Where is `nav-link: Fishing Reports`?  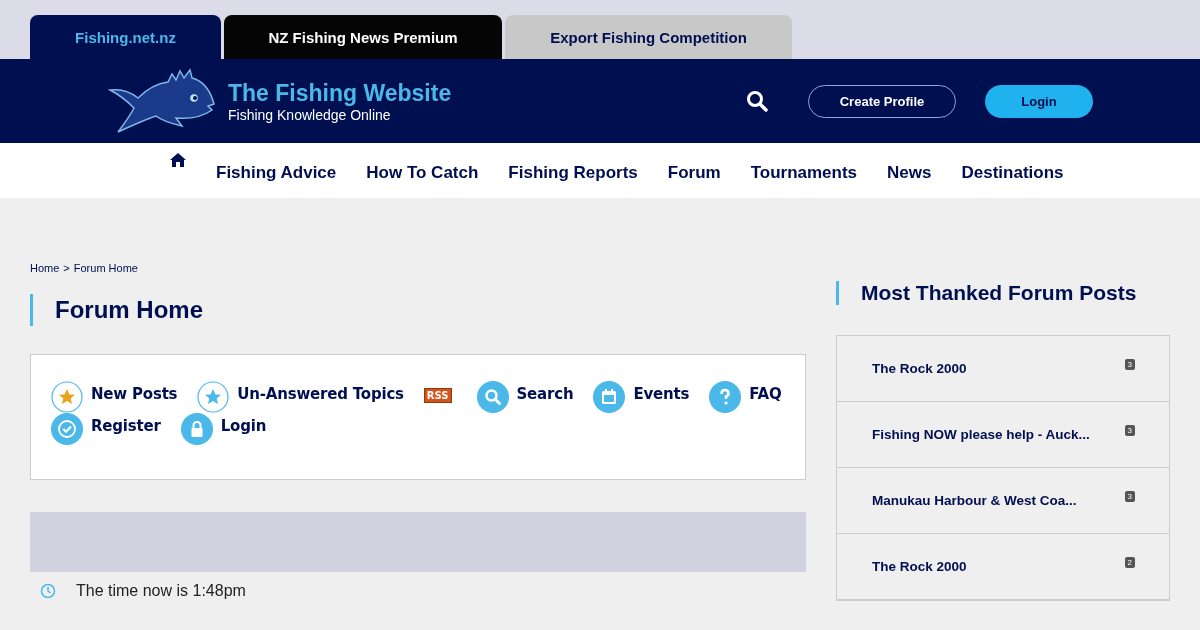 nav-link: Fishing Reports is located at coordinates (573, 173).